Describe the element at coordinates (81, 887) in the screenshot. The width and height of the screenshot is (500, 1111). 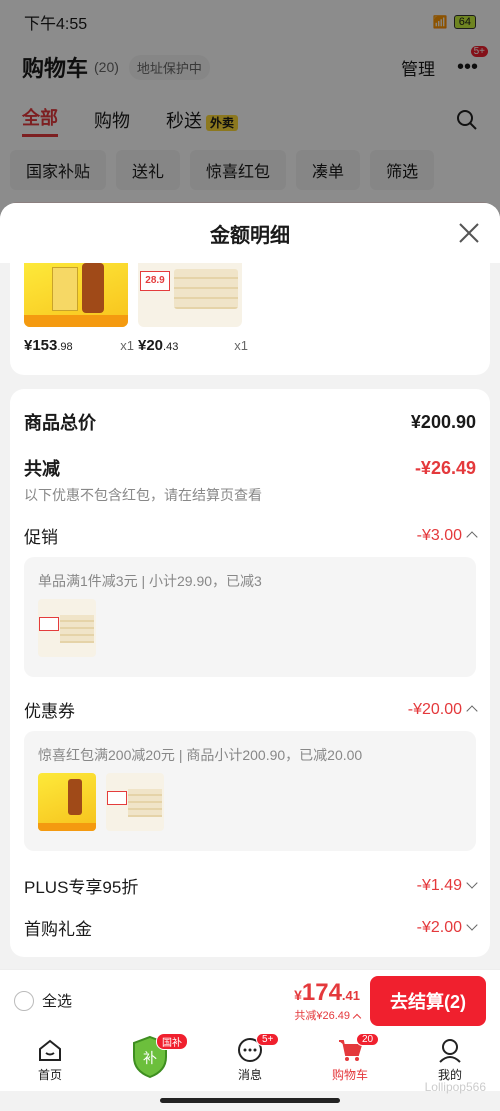
I see `plus-label: PLUS专享95折` at that location.